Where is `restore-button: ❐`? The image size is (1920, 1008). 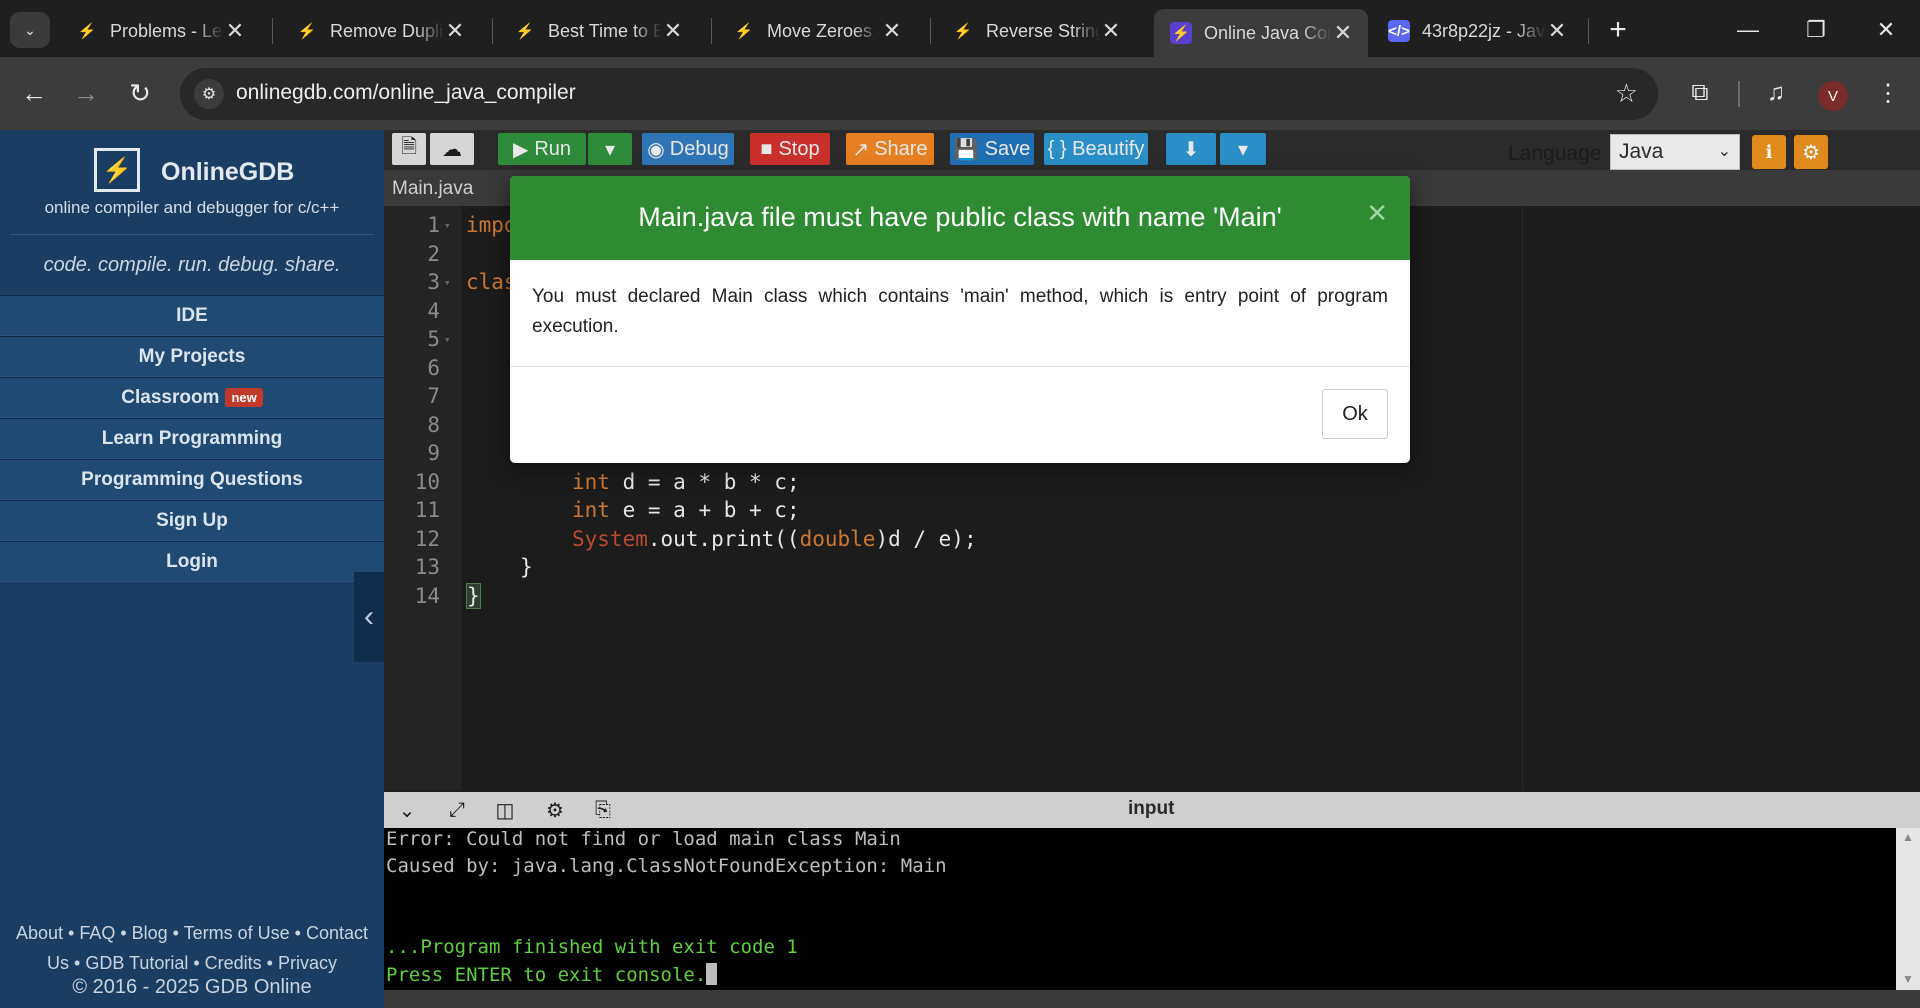
restore-button: ❐ is located at coordinates (1816, 30).